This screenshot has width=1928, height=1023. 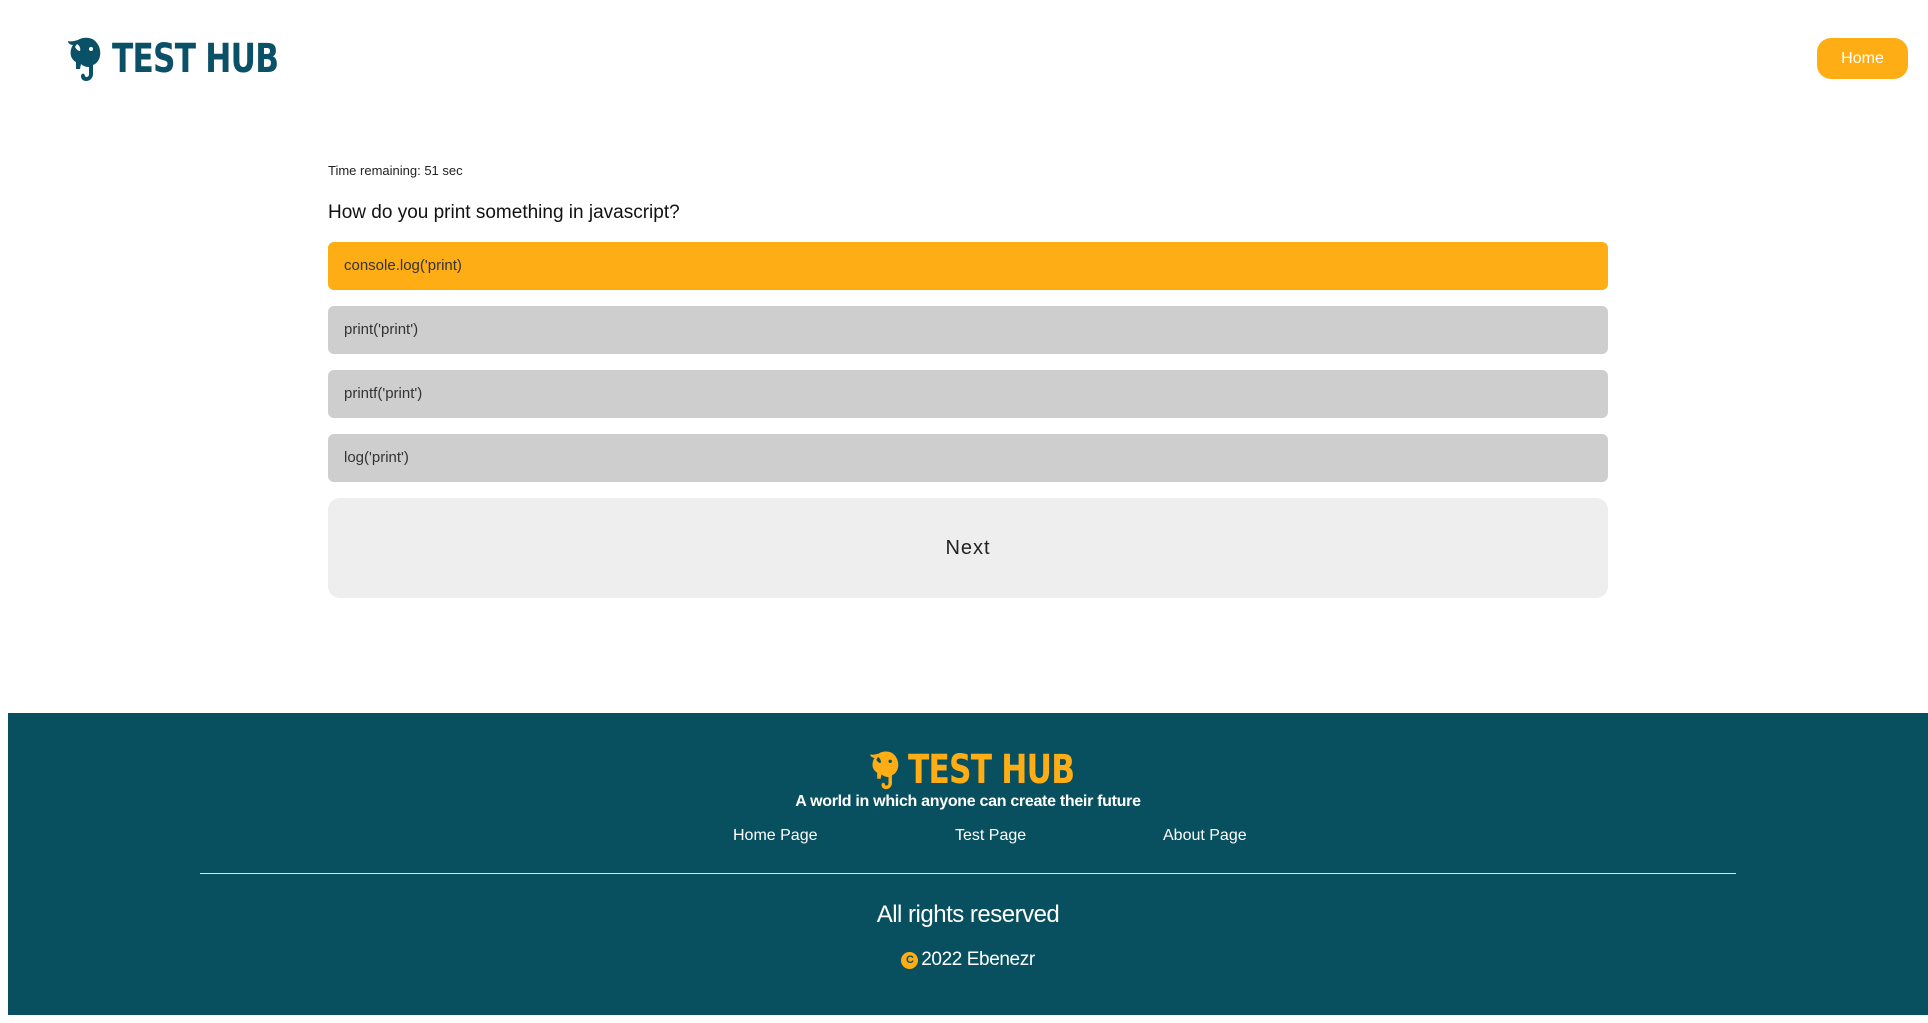 I want to click on copyright-icon: C, so click(x=910, y=960).